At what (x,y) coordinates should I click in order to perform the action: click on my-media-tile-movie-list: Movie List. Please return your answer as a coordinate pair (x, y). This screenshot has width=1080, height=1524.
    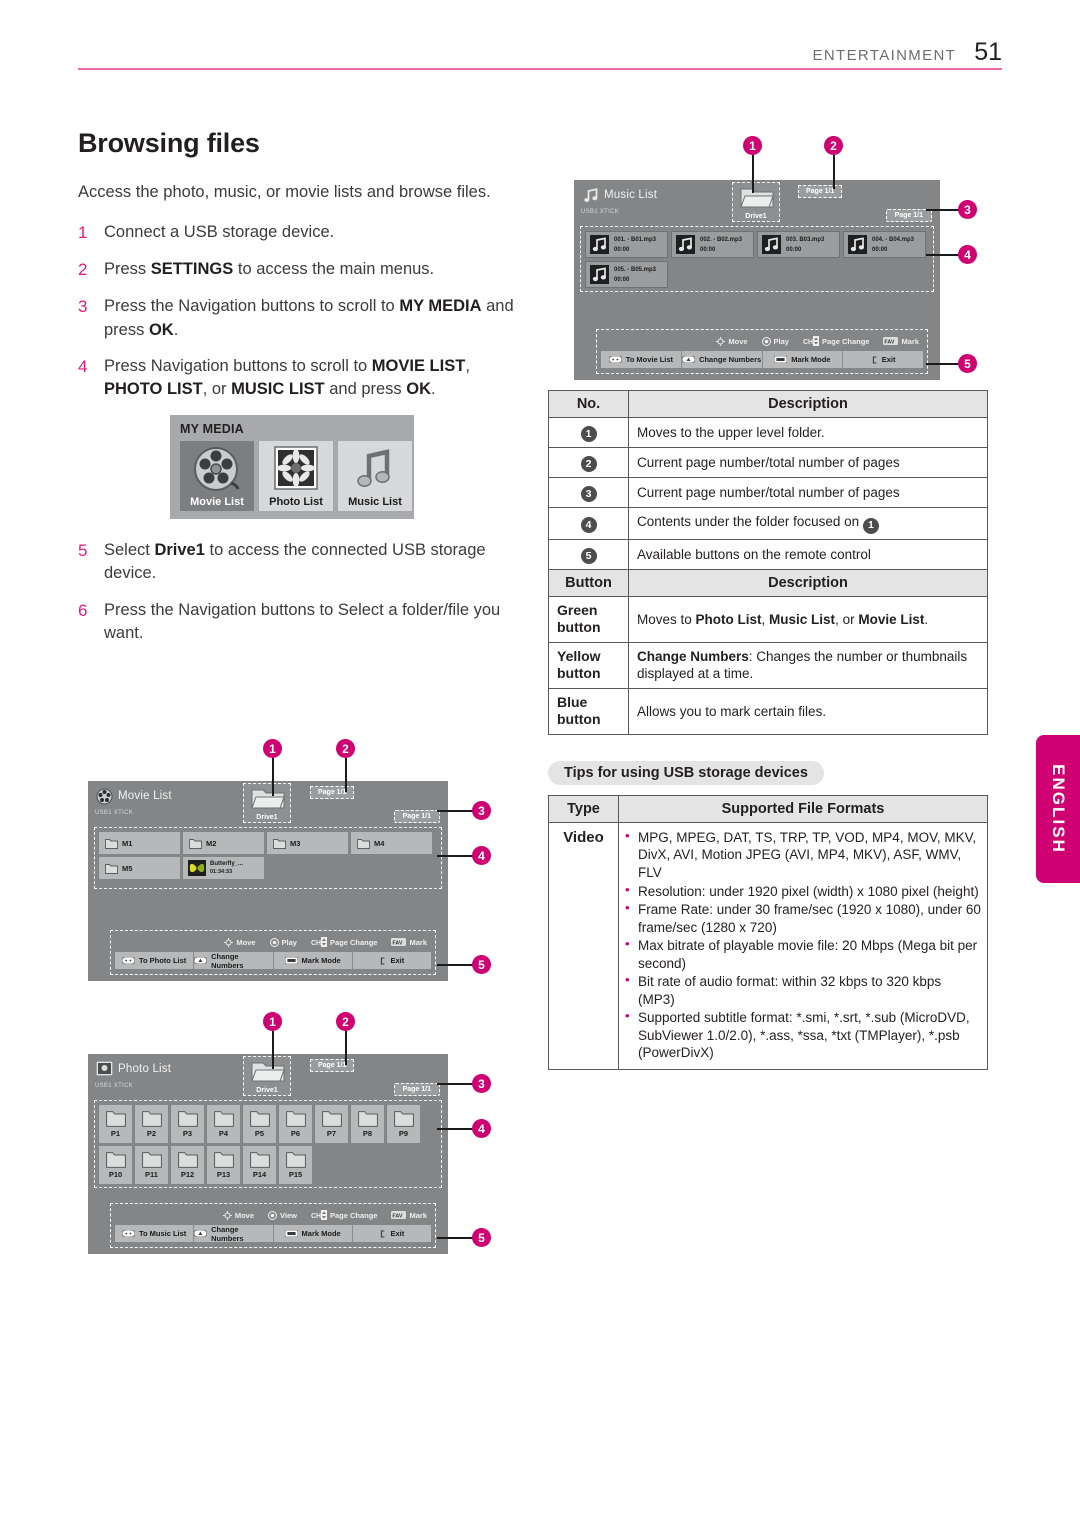
    Looking at the image, I should click on (217, 475).